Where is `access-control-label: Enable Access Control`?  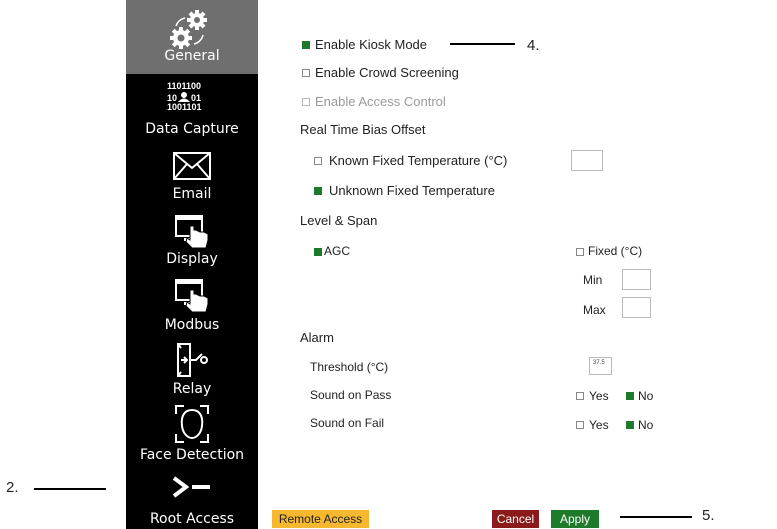 access-control-label: Enable Access Control is located at coordinates (380, 101).